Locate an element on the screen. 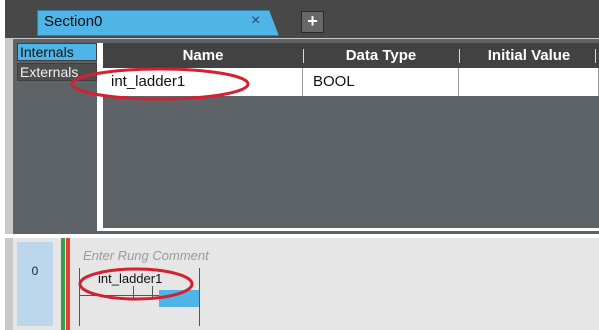  initial-value-cell is located at coordinates (529, 82).